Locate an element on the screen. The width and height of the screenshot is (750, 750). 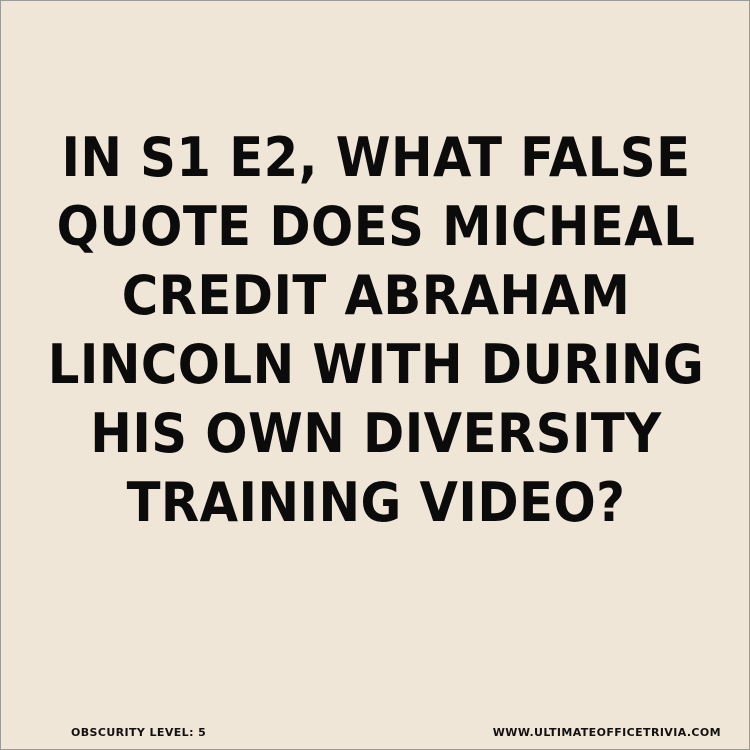
question-line-1: IN S1 E2, WHAT FALSE is located at coordinates (376, 157).